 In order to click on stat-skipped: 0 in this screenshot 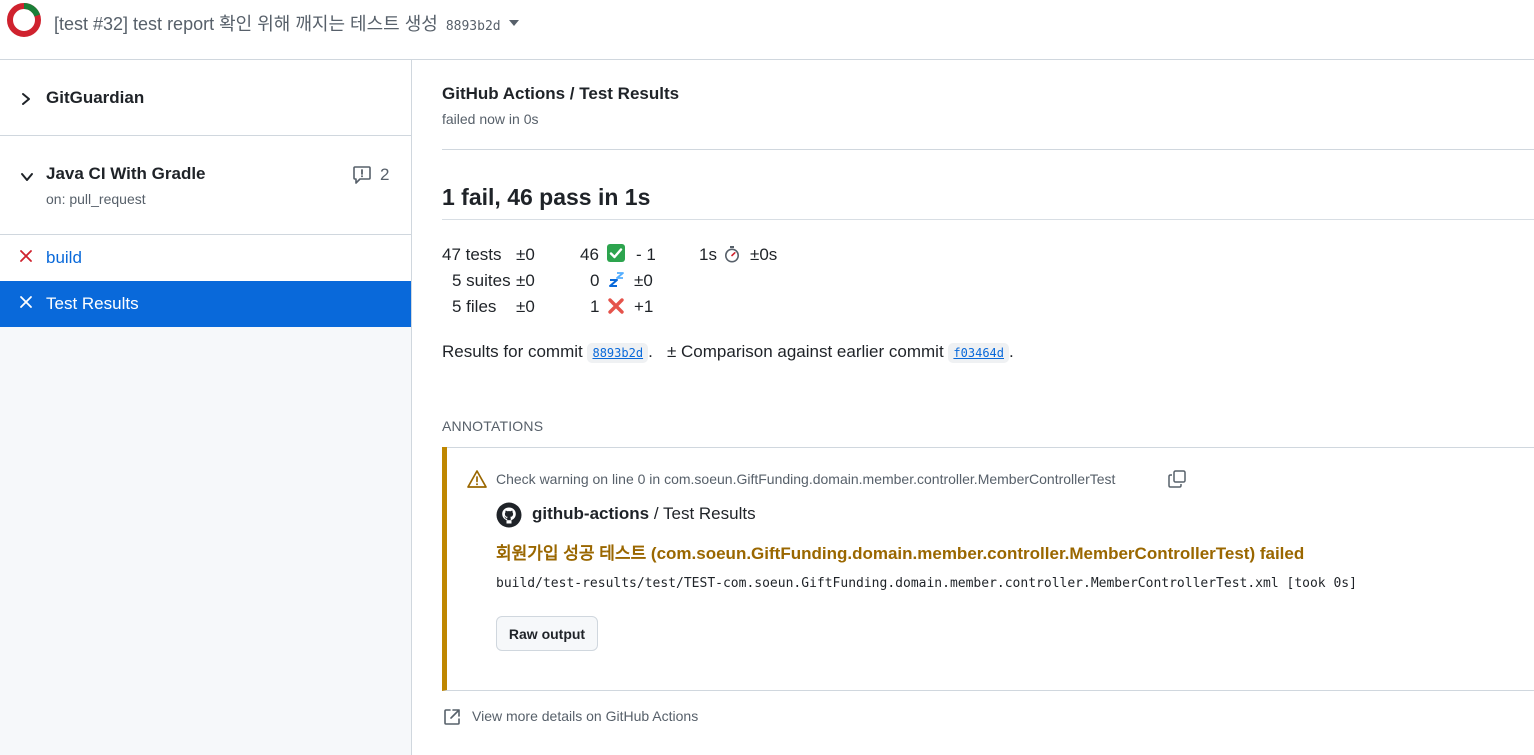, I will do `click(595, 280)`.